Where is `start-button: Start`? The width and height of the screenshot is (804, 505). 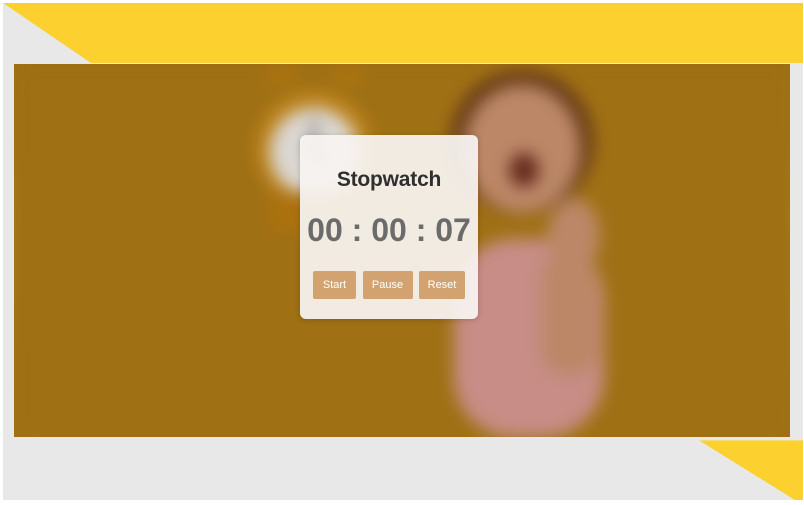 start-button: Start is located at coordinates (334, 285).